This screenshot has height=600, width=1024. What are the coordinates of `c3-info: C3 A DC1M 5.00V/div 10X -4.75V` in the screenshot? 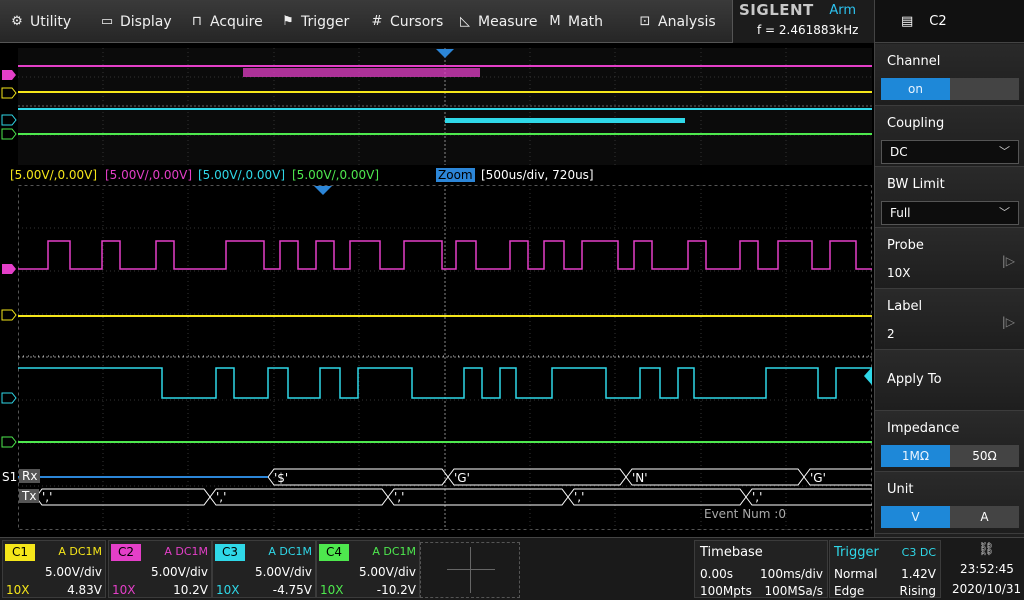 It's located at (264, 569).